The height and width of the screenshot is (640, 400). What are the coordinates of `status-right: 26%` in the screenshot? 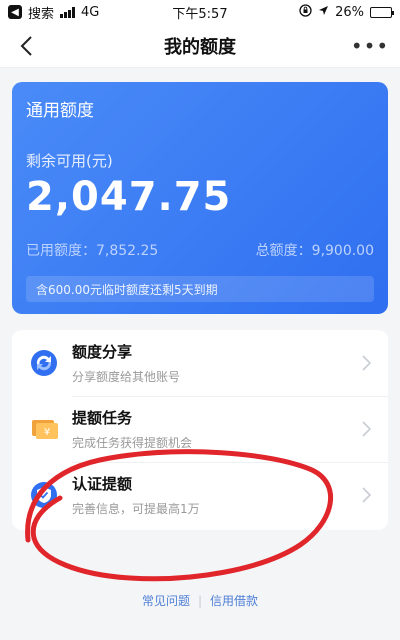 It's located at (323, 12).